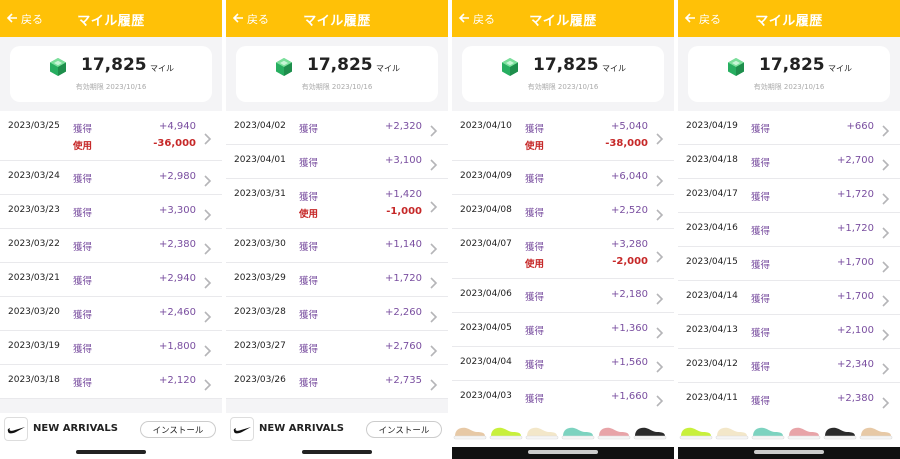  I want to click on mile-unit: マイル, so click(388, 68).